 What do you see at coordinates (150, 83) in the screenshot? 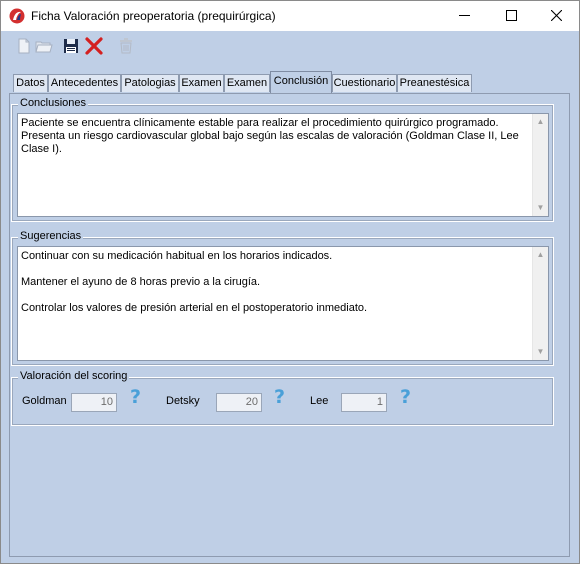
I see `tab-patologias: Patologias` at bounding box center [150, 83].